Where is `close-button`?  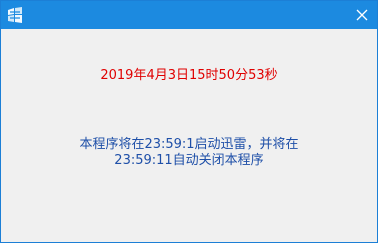
close-button is located at coordinates (362, 15).